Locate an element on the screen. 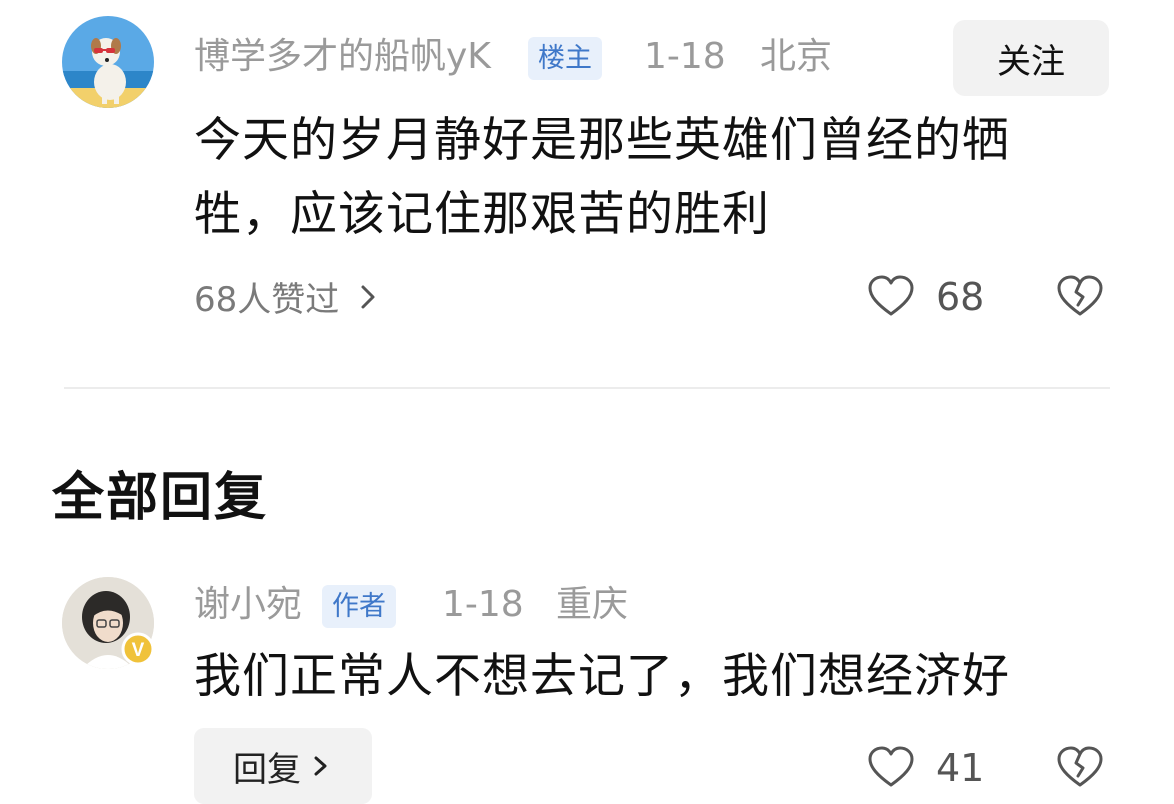 This screenshot has height=804, width=1174. verified-badge-icon: V is located at coordinates (138, 649).